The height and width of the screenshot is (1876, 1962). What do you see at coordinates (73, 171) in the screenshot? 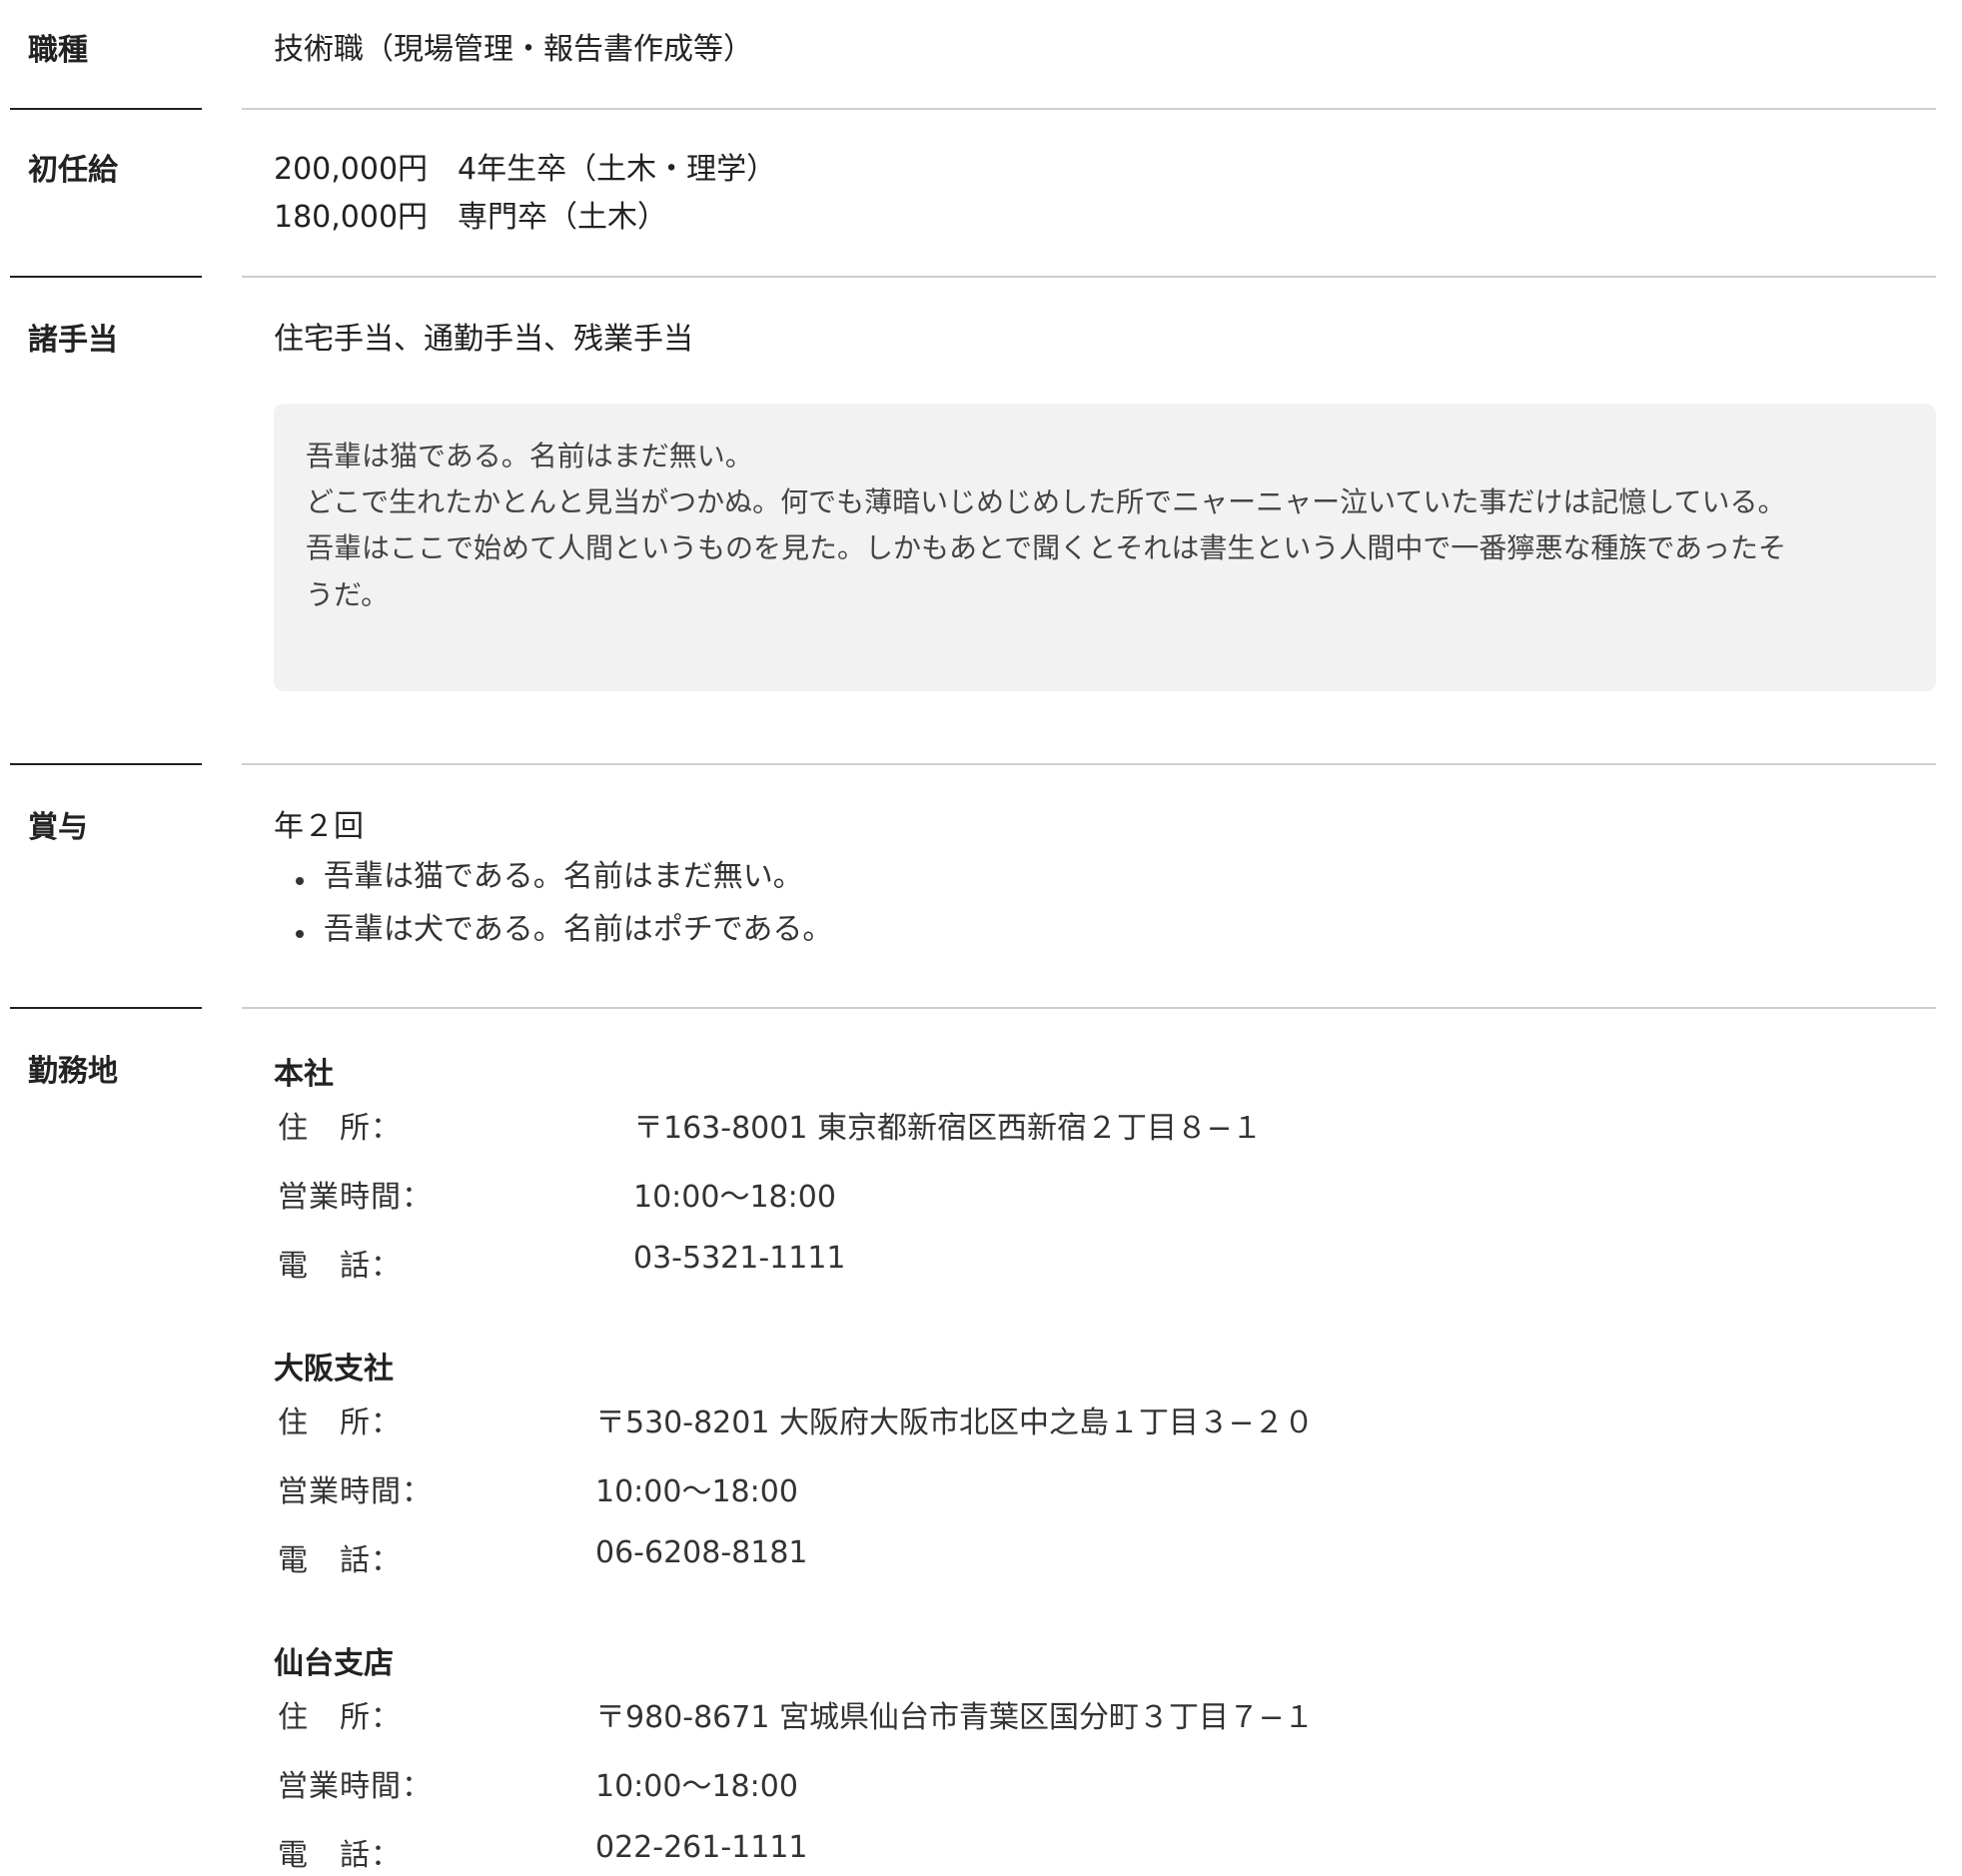
I see `starting-salary-label: 初任給` at bounding box center [73, 171].